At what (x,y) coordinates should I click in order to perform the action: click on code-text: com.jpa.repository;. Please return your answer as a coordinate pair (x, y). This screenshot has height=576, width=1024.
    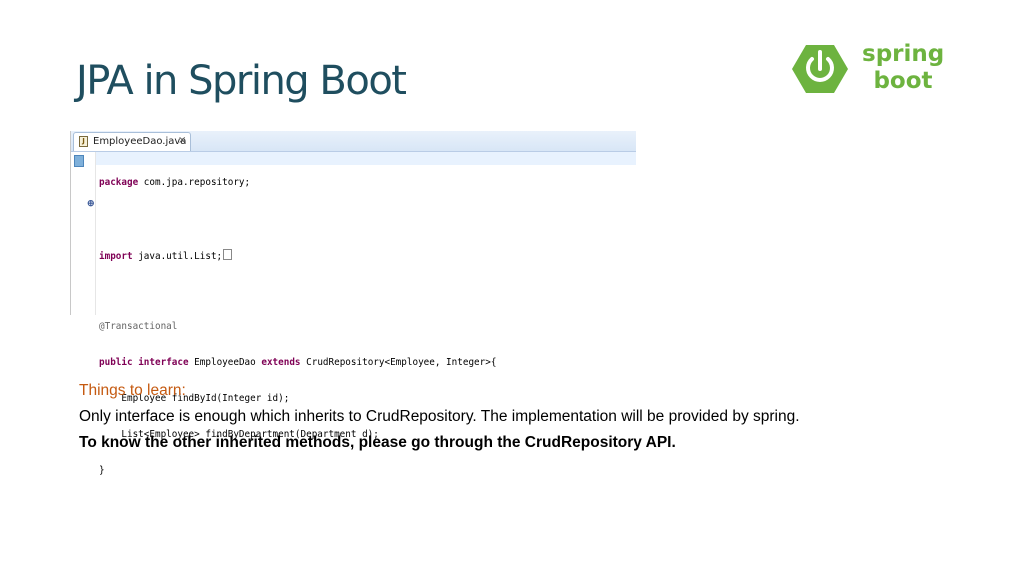
    Looking at the image, I should click on (194, 182).